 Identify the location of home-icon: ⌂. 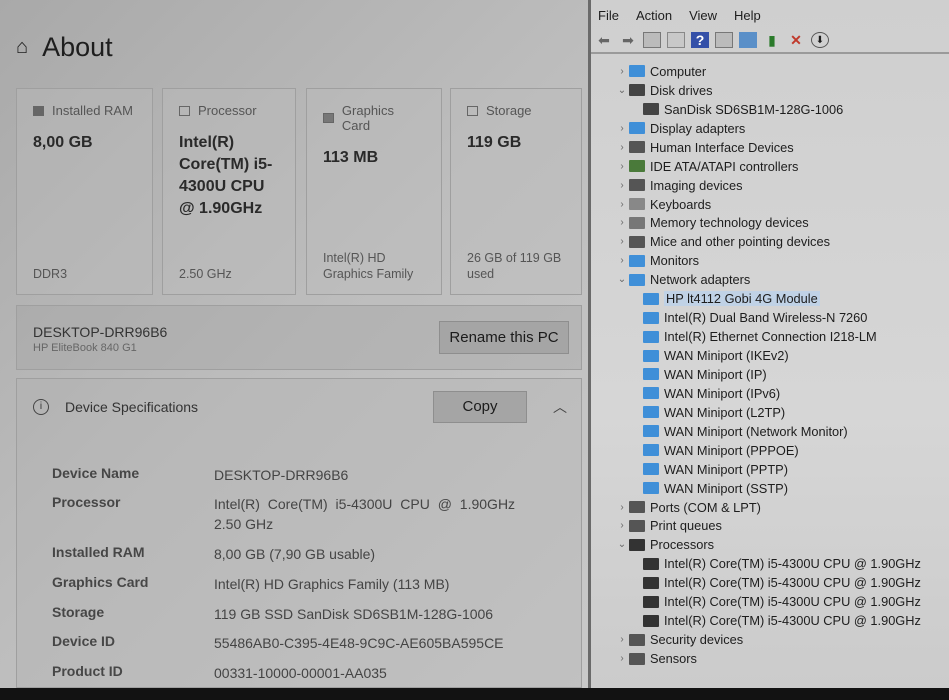
(22, 47).